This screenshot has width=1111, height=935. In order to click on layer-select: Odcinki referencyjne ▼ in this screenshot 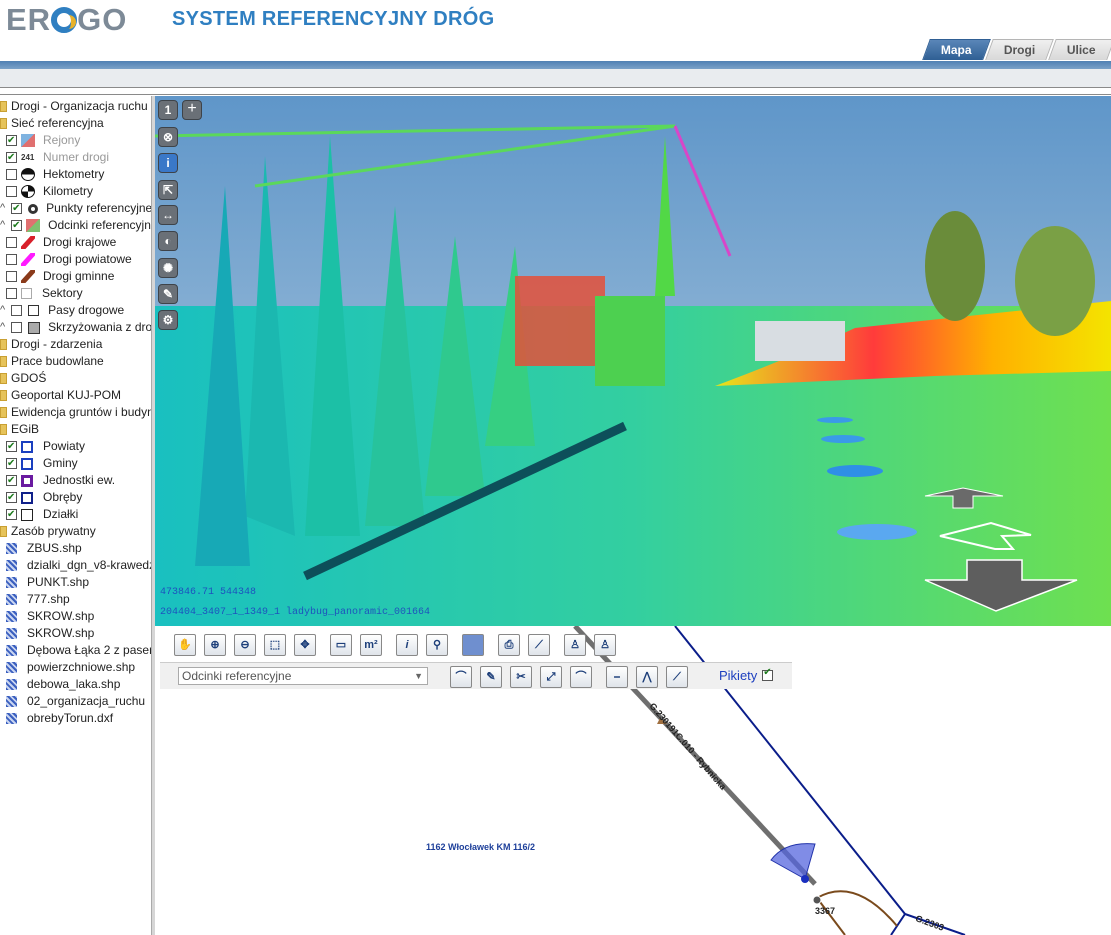, I will do `click(303, 676)`.